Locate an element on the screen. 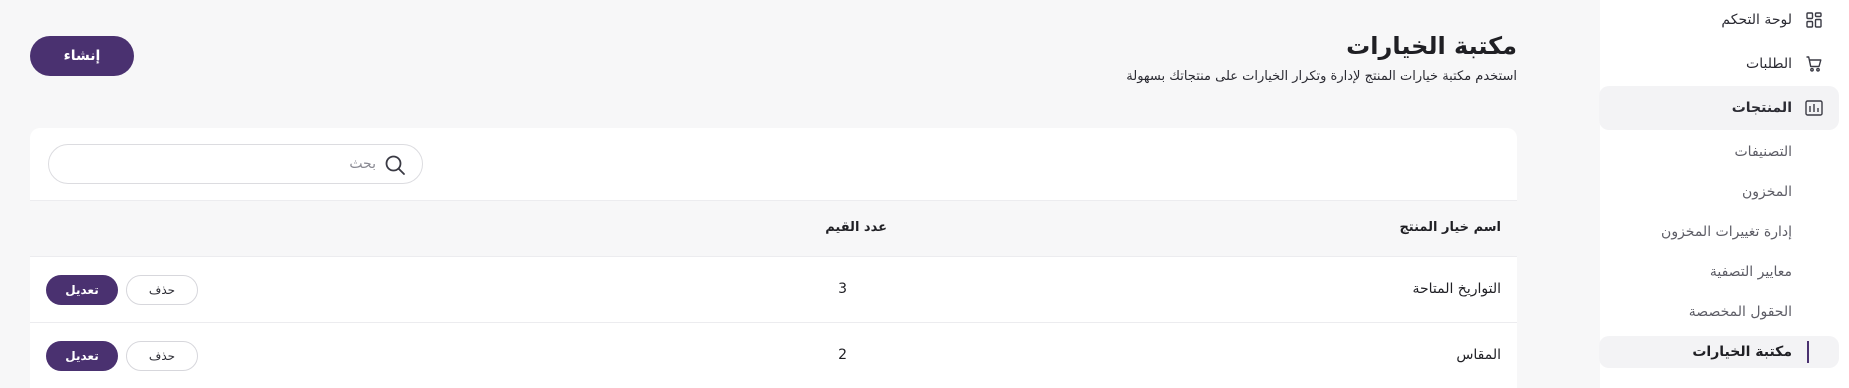  search-icon is located at coordinates (395, 165).